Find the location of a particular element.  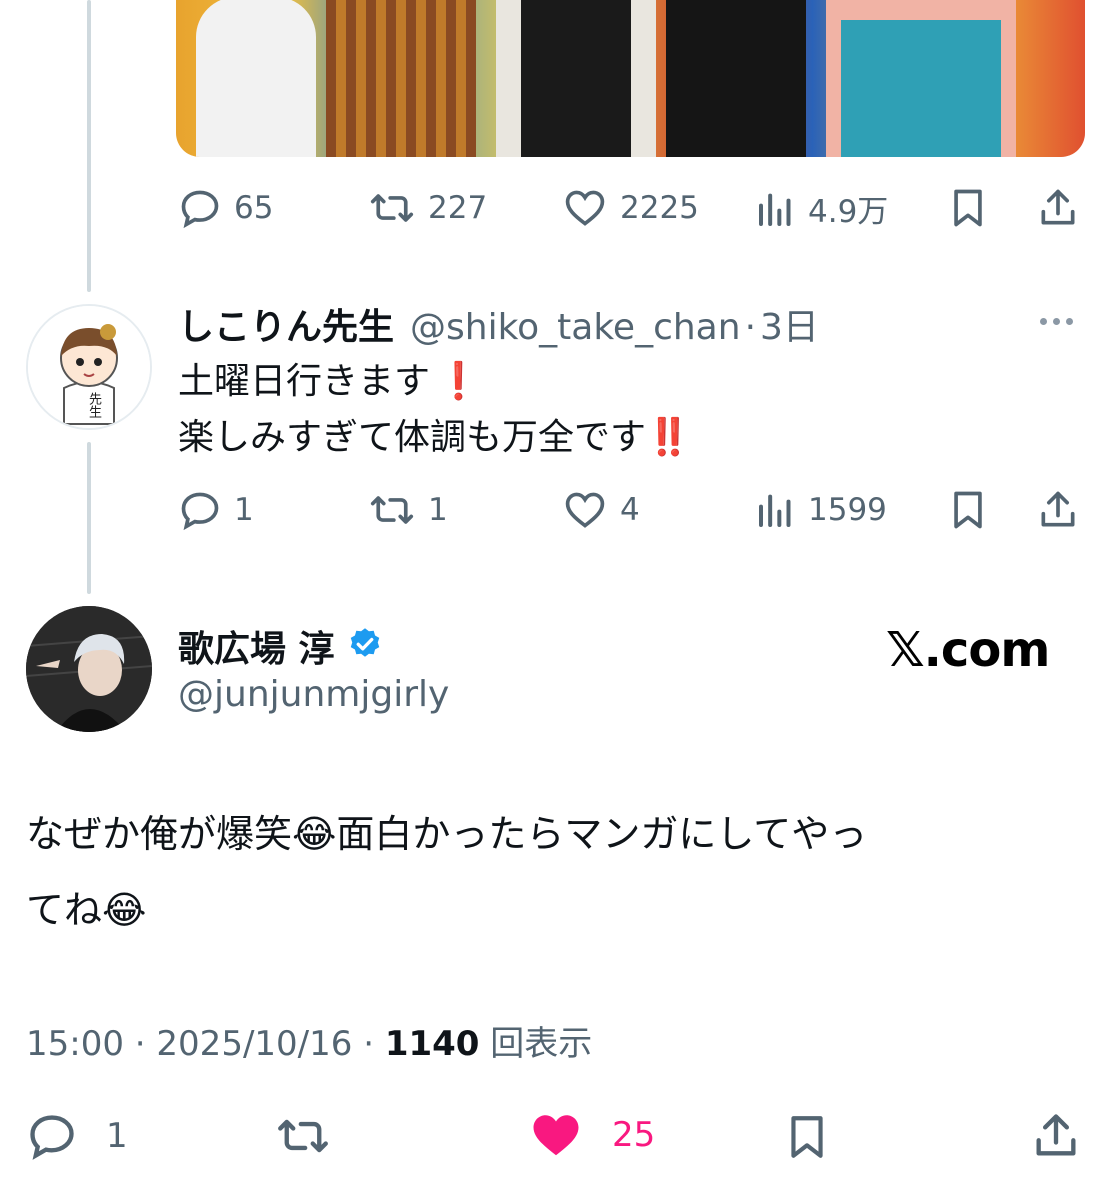

reply-time: 3日 is located at coordinates (789, 324).